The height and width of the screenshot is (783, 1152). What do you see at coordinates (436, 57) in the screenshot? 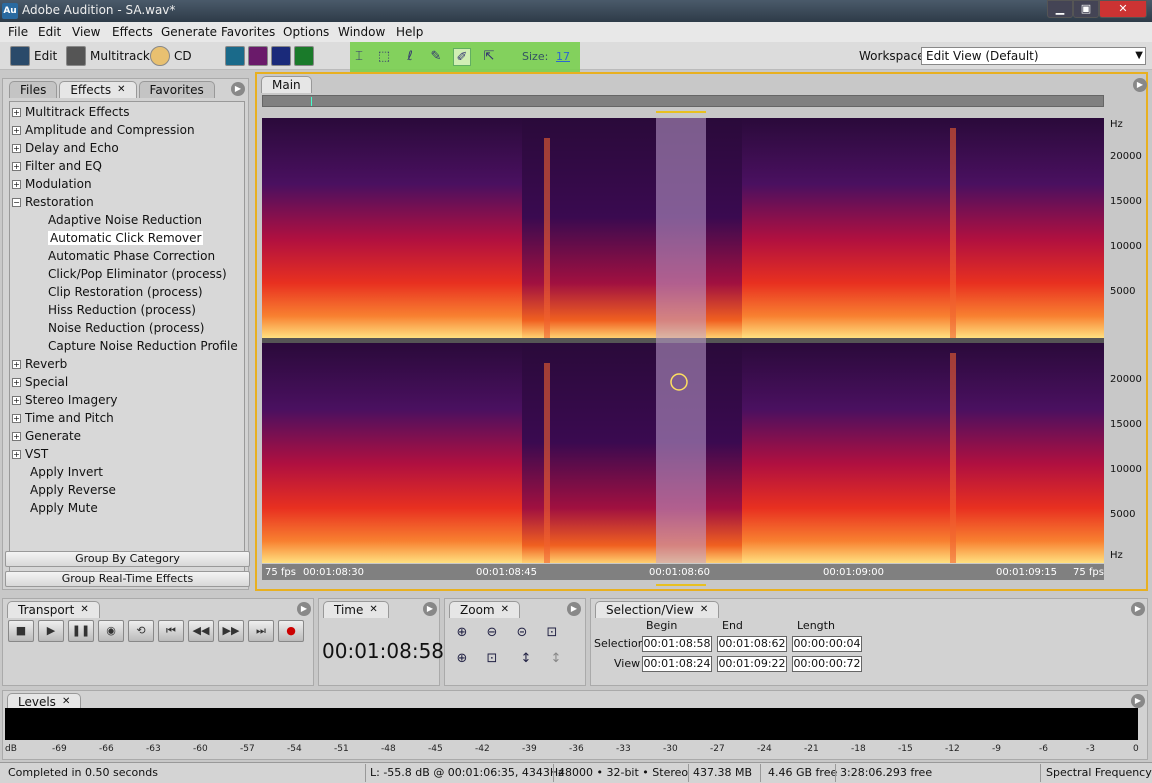
I see `effects-paintbrush-icon: ✎` at bounding box center [436, 57].